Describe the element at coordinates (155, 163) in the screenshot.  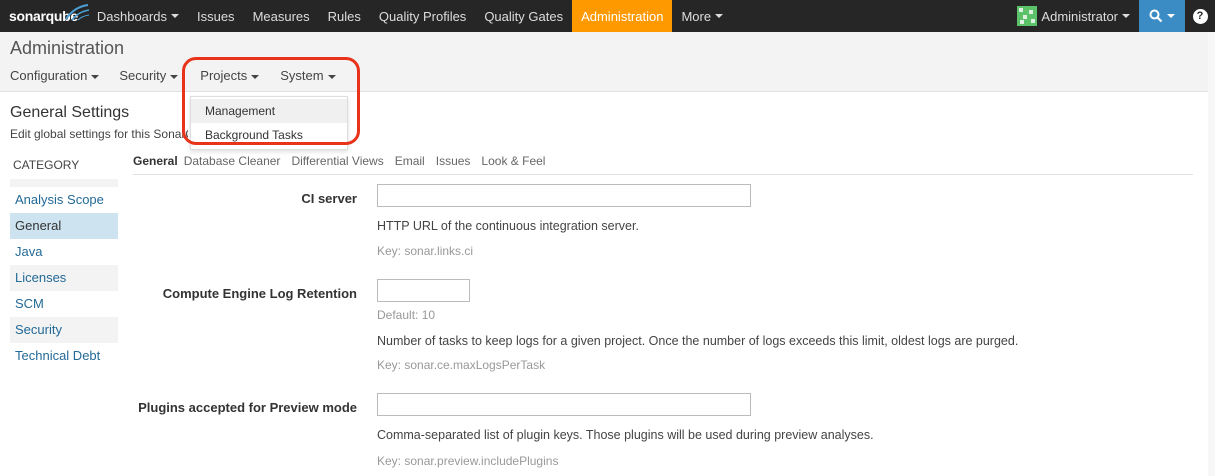
I see `tab-general: General` at that location.